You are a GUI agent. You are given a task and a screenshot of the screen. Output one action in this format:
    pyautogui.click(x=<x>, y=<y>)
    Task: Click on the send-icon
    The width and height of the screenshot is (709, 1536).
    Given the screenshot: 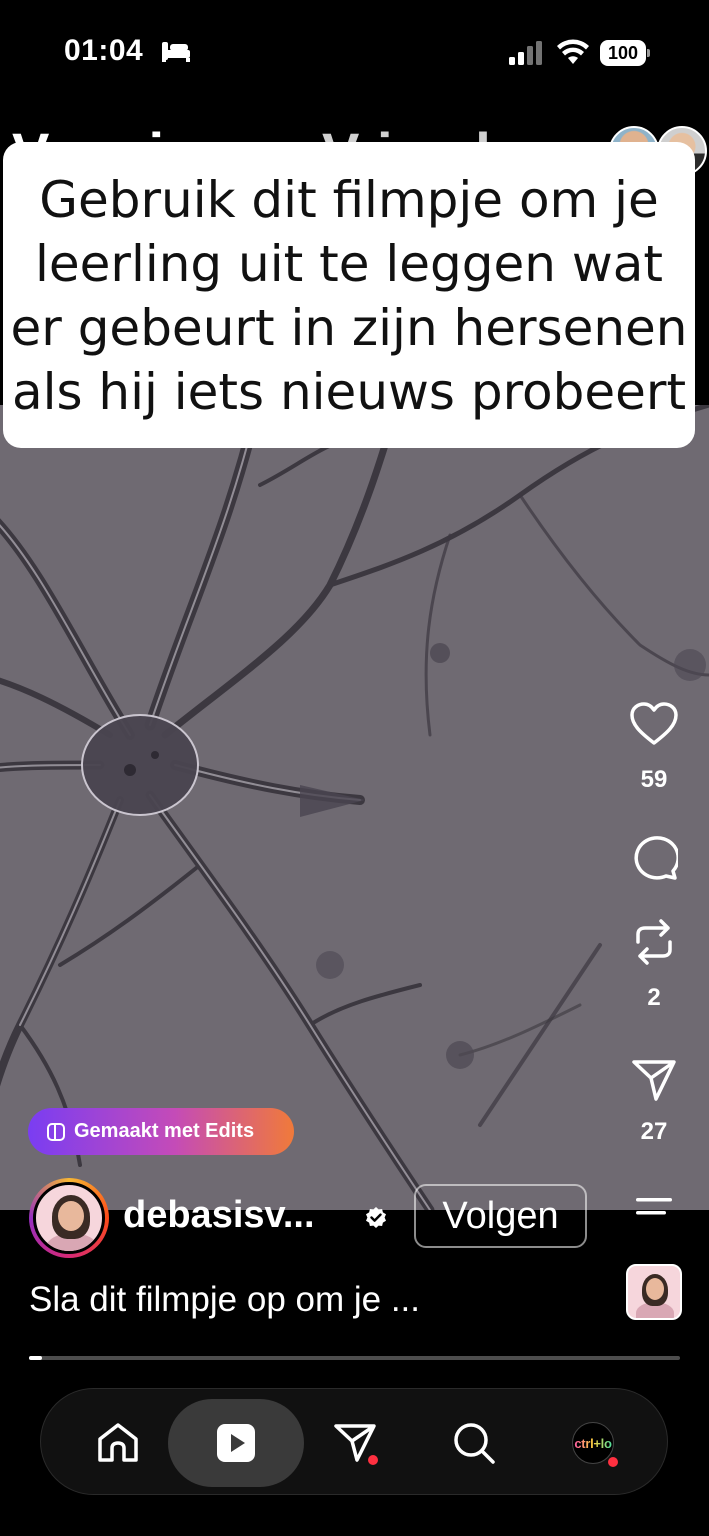 What is the action you would take?
    pyautogui.click(x=654, y=1080)
    